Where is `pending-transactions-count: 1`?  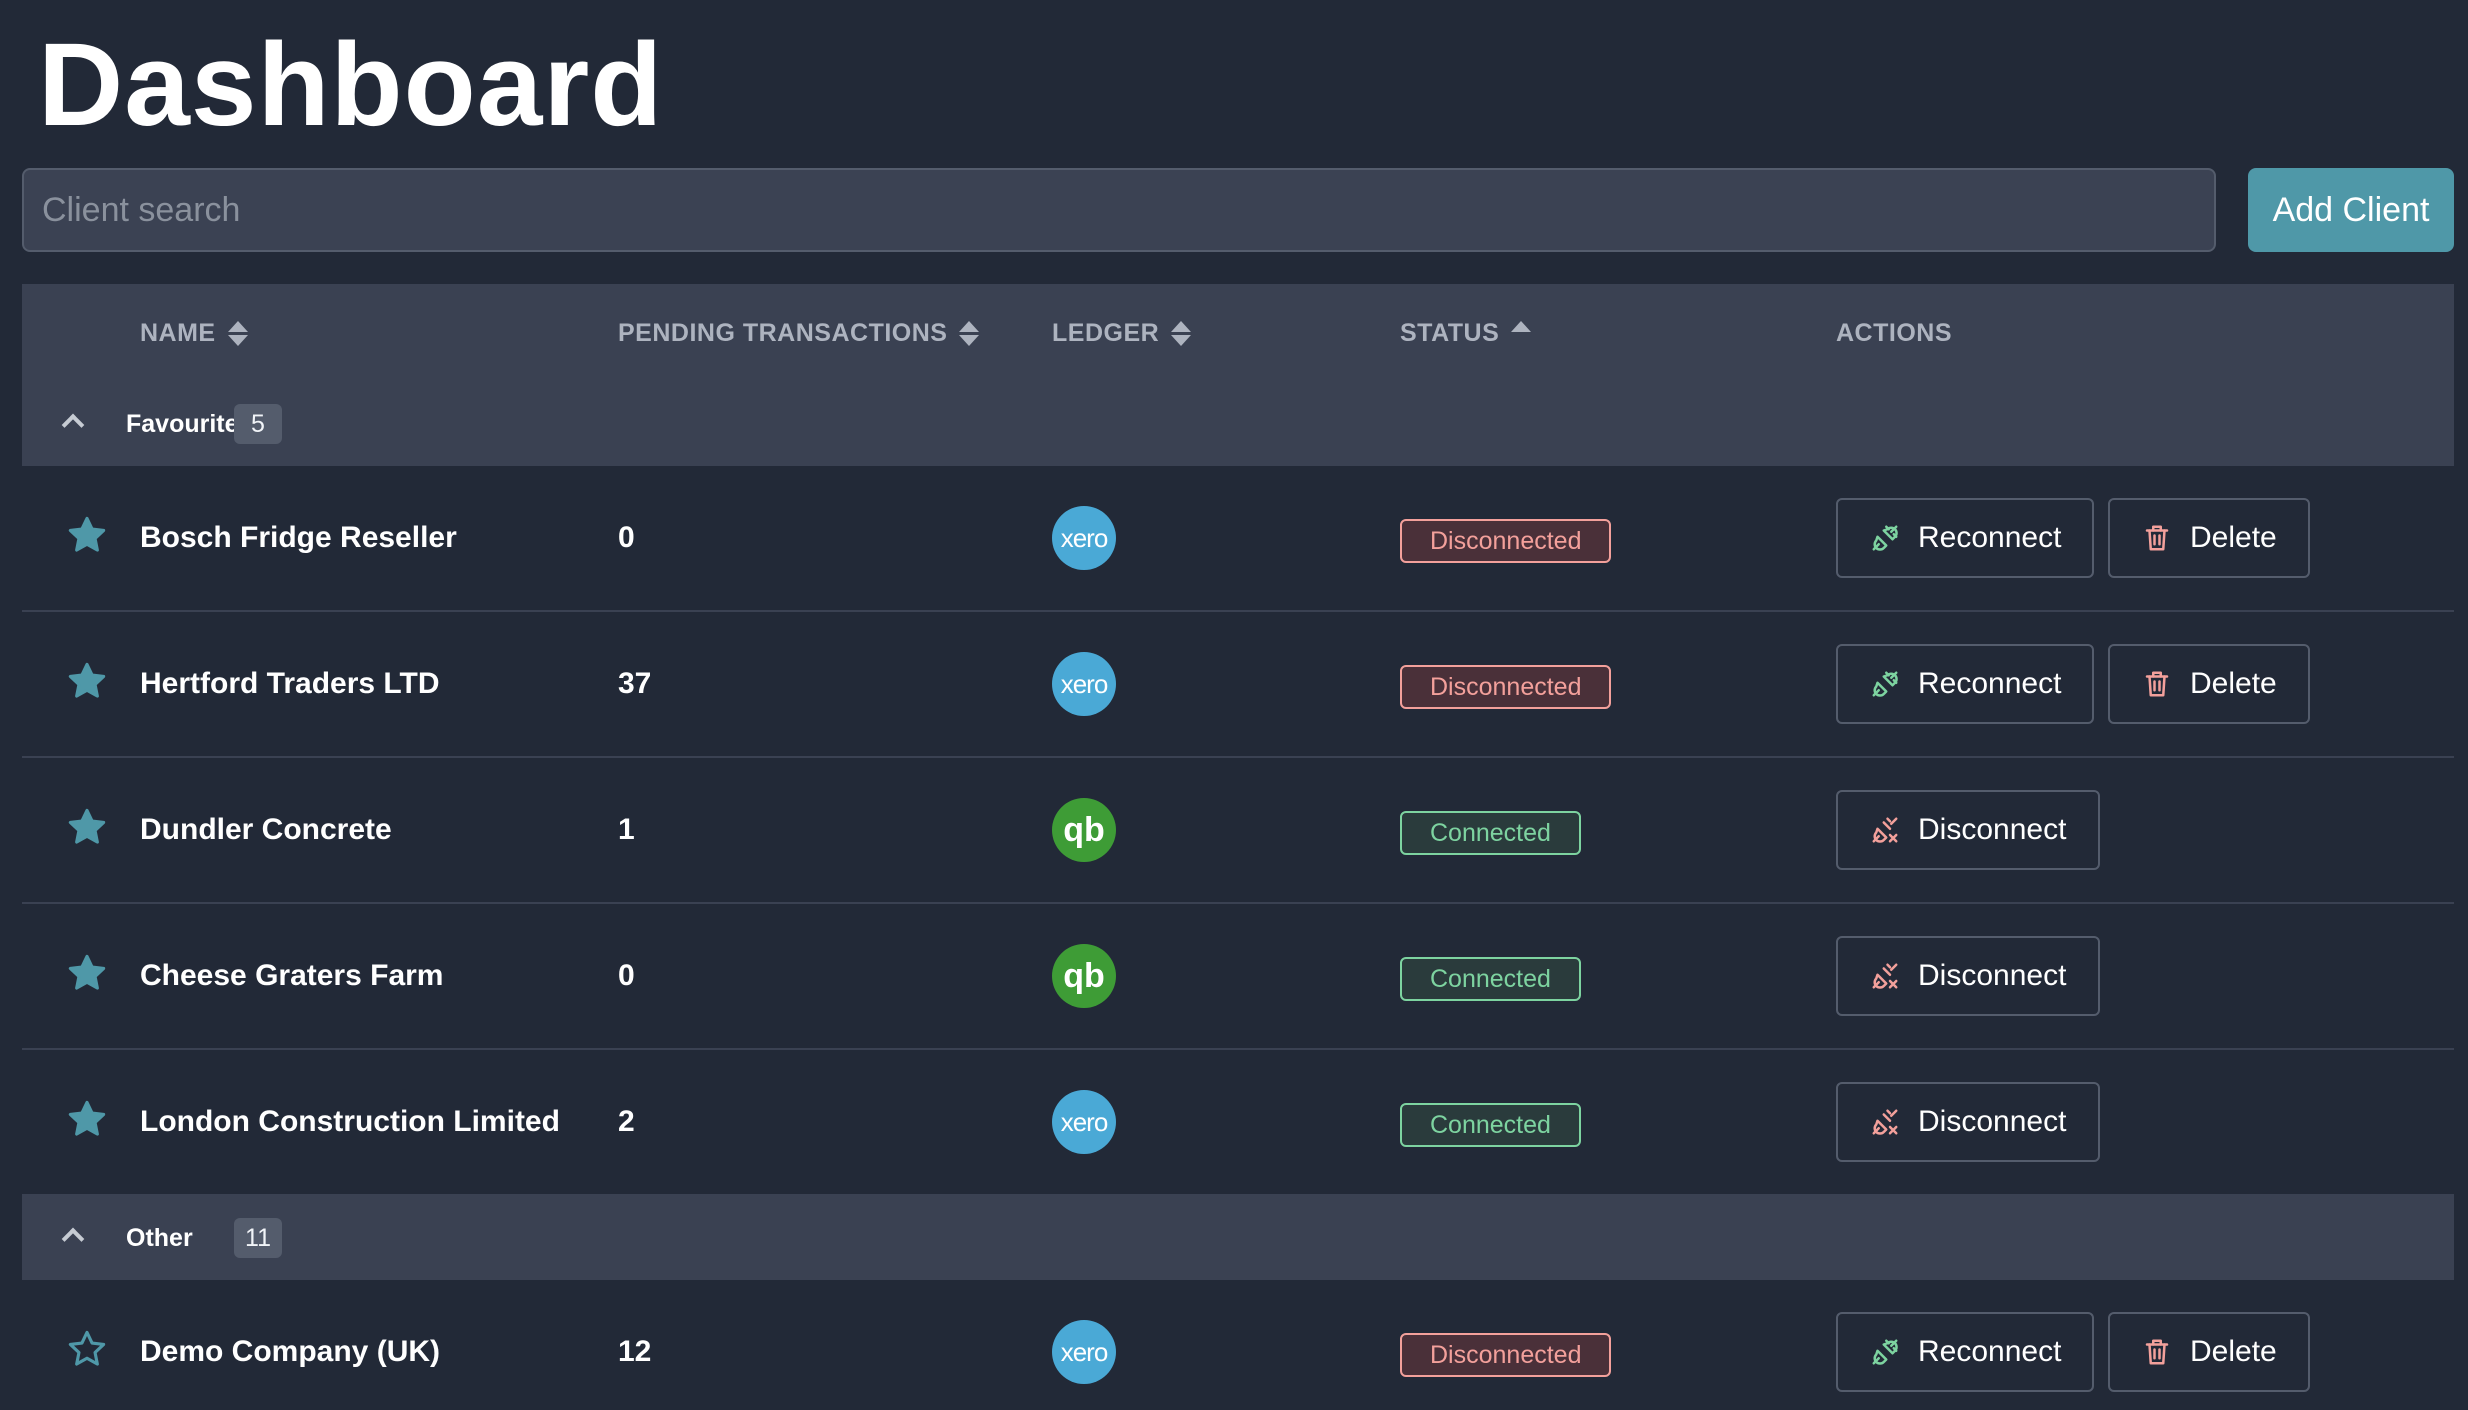
pending-transactions-count: 1 is located at coordinates (626, 829).